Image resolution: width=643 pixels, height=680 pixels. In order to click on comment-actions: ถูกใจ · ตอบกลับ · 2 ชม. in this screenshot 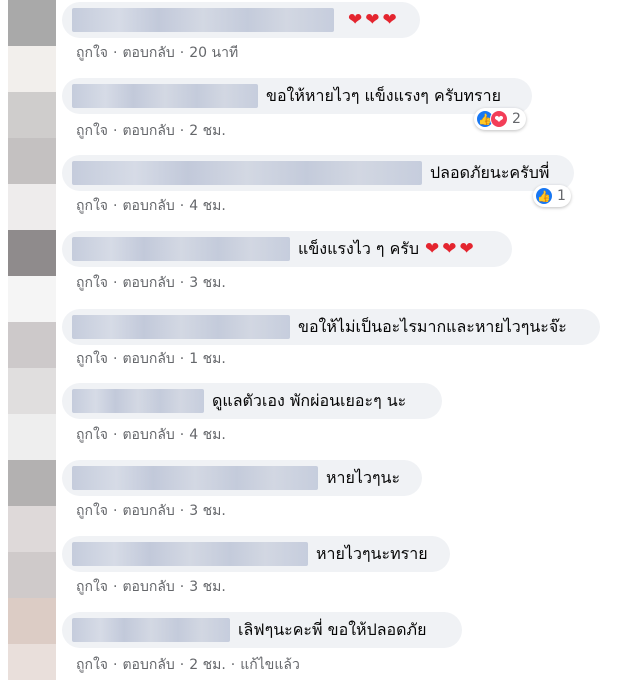, I will do `click(151, 131)`.